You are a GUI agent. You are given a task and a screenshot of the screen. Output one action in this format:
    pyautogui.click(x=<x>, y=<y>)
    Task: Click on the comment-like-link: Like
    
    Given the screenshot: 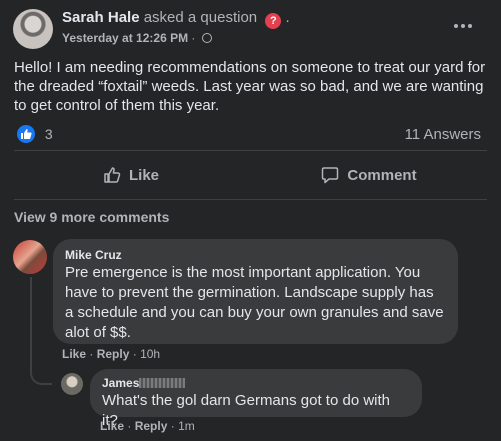 What is the action you would take?
    pyautogui.click(x=74, y=354)
    